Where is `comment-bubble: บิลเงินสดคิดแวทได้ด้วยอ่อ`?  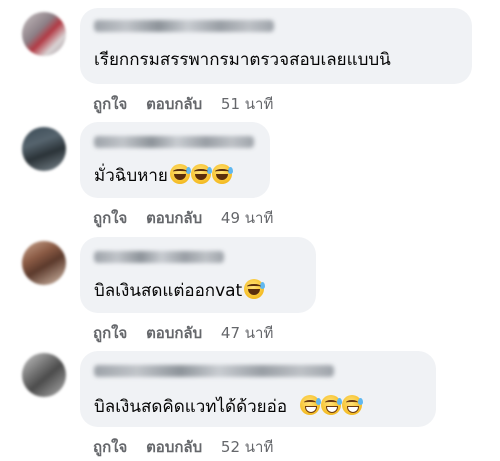 comment-bubble: บิลเงินสดคิดแวทได้ด้วยอ่อ is located at coordinates (258, 389).